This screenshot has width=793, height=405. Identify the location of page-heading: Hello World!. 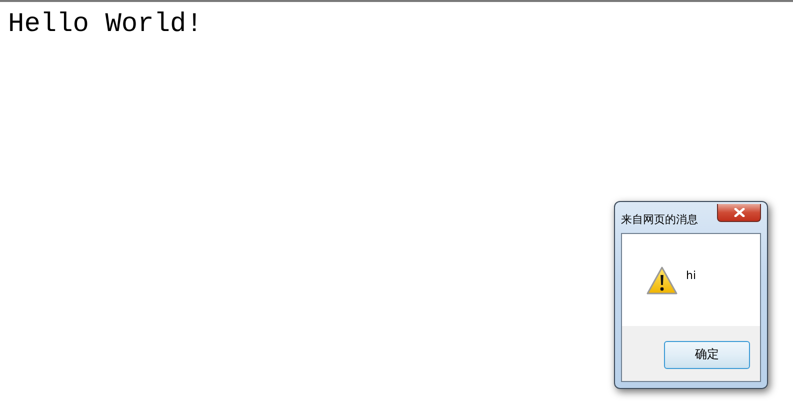
(105, 25).